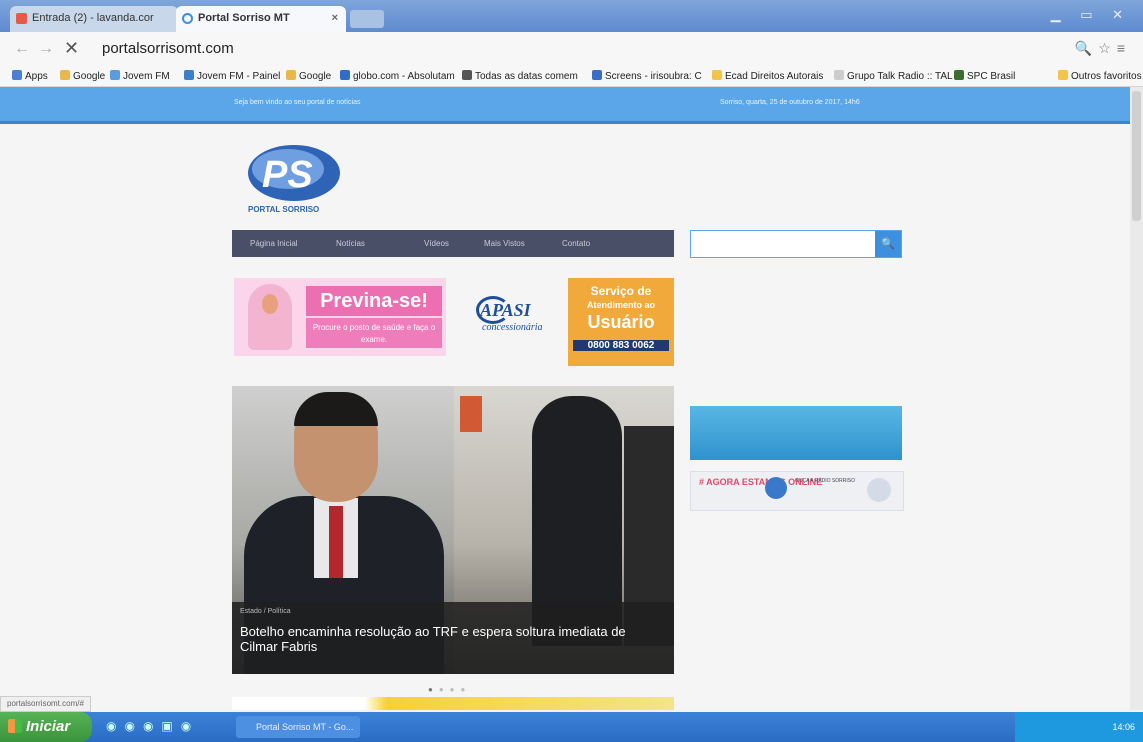 The width and height of the screenshot is (1143, 742). What do you see at coordinates (1136, 156) in the screenshot?
I see `scrollbar-thumb` at bounding box center [1136, 156].